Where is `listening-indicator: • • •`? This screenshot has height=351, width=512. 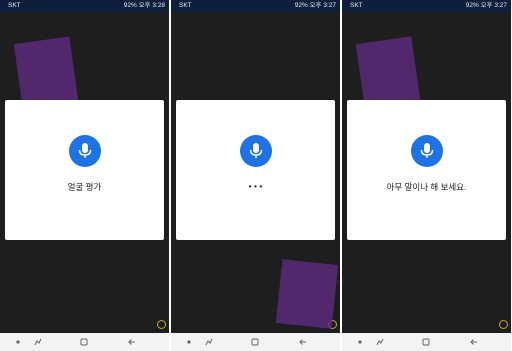 listening-indicator: • • • is located at coordinates (255, 186).